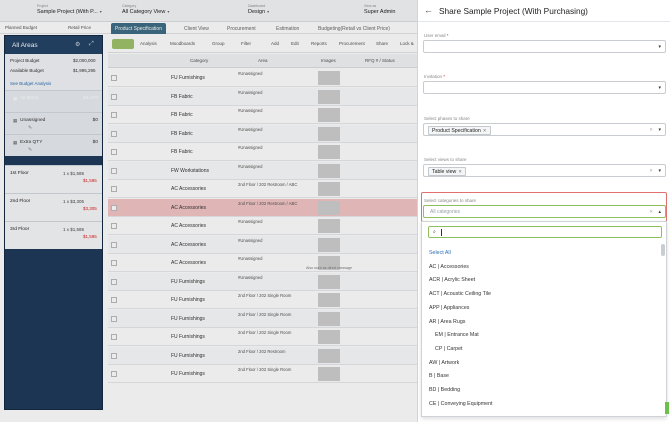  Describe the element at coordinates (445, 159) in the screenshot. I see `views-label: Select views to share` at that location.